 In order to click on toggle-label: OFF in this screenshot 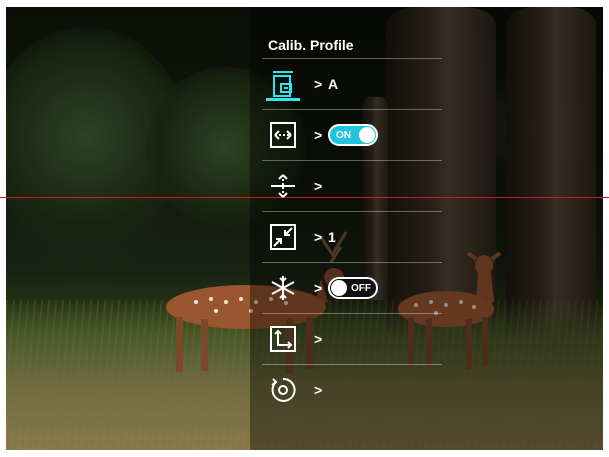, I will do `click(361, 288)`.